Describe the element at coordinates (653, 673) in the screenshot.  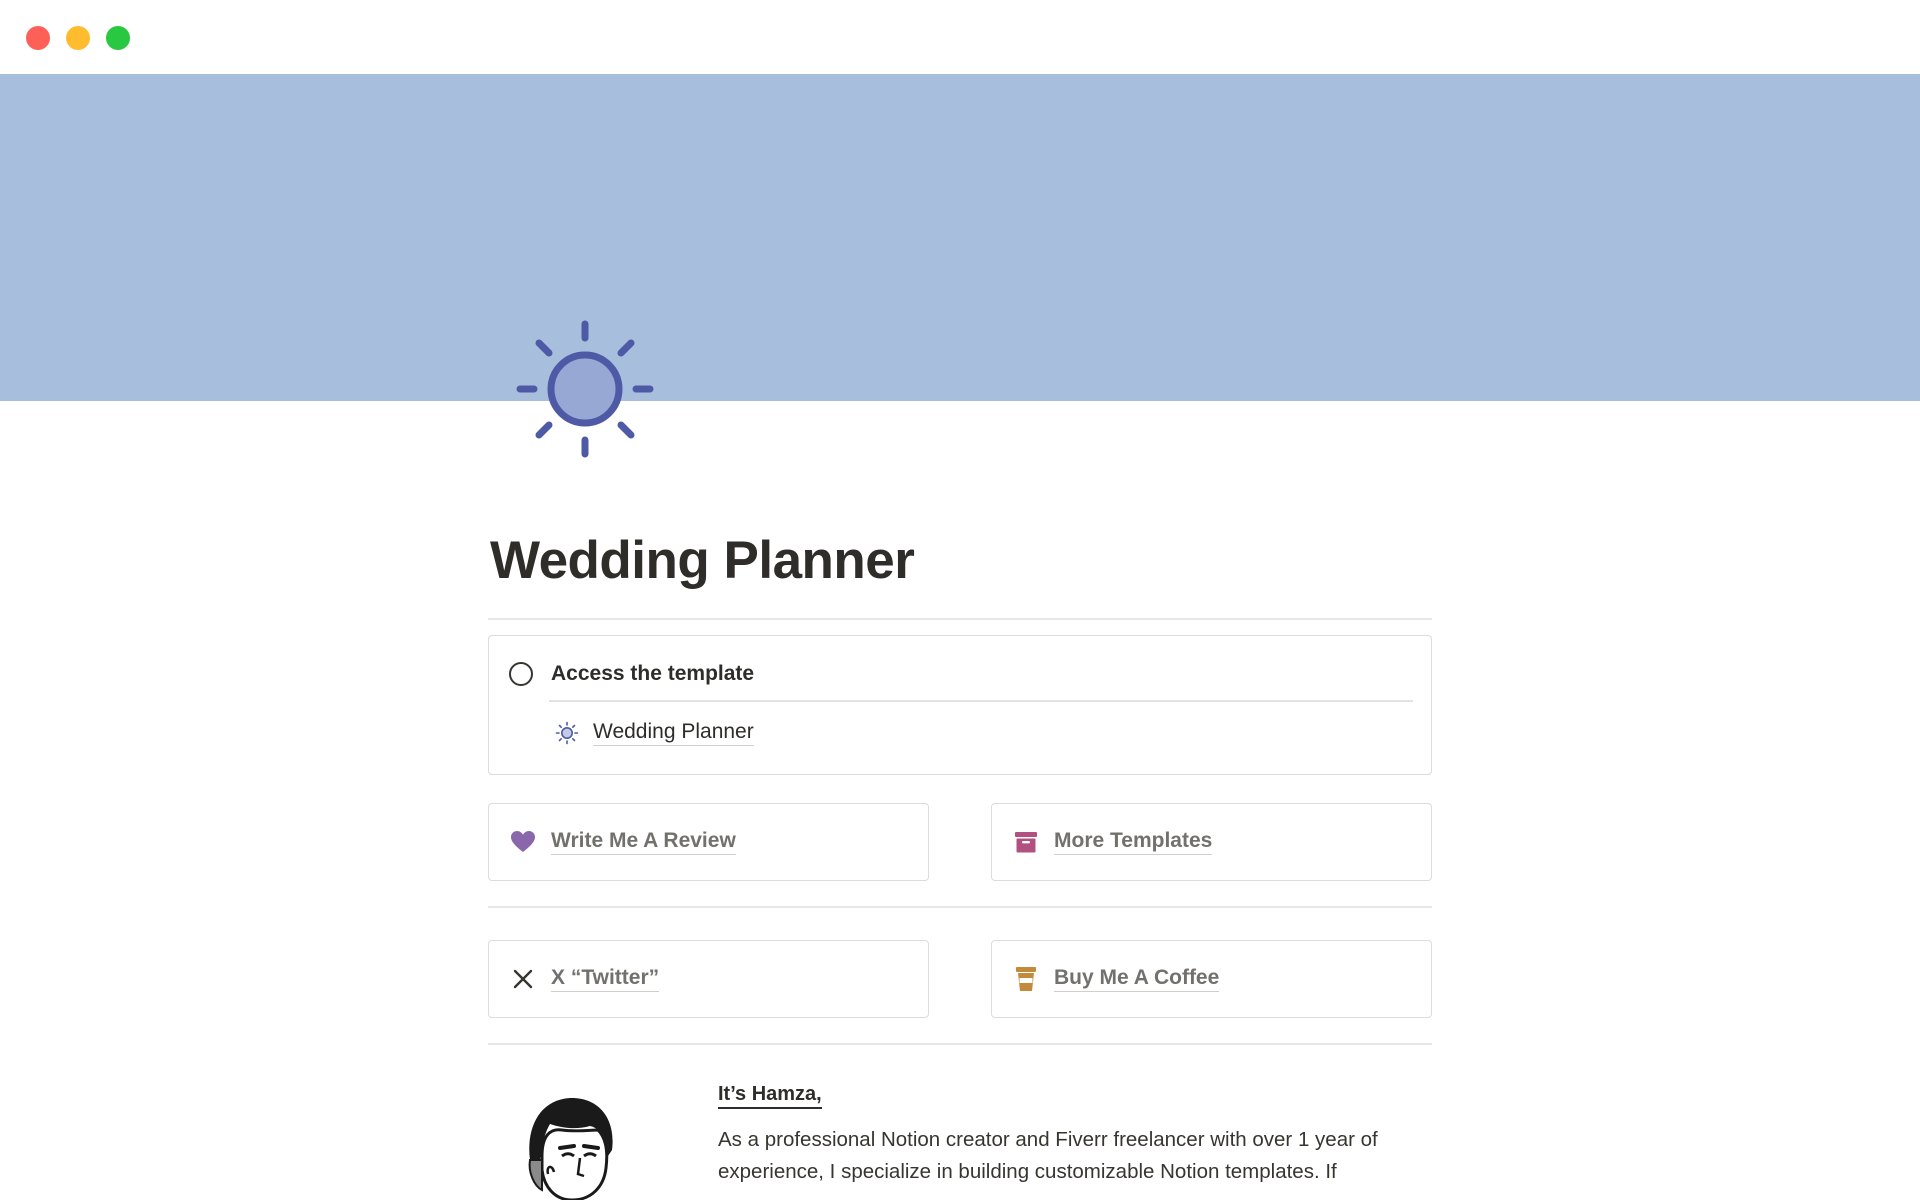
I see `todo-label: Access the template` at that location.